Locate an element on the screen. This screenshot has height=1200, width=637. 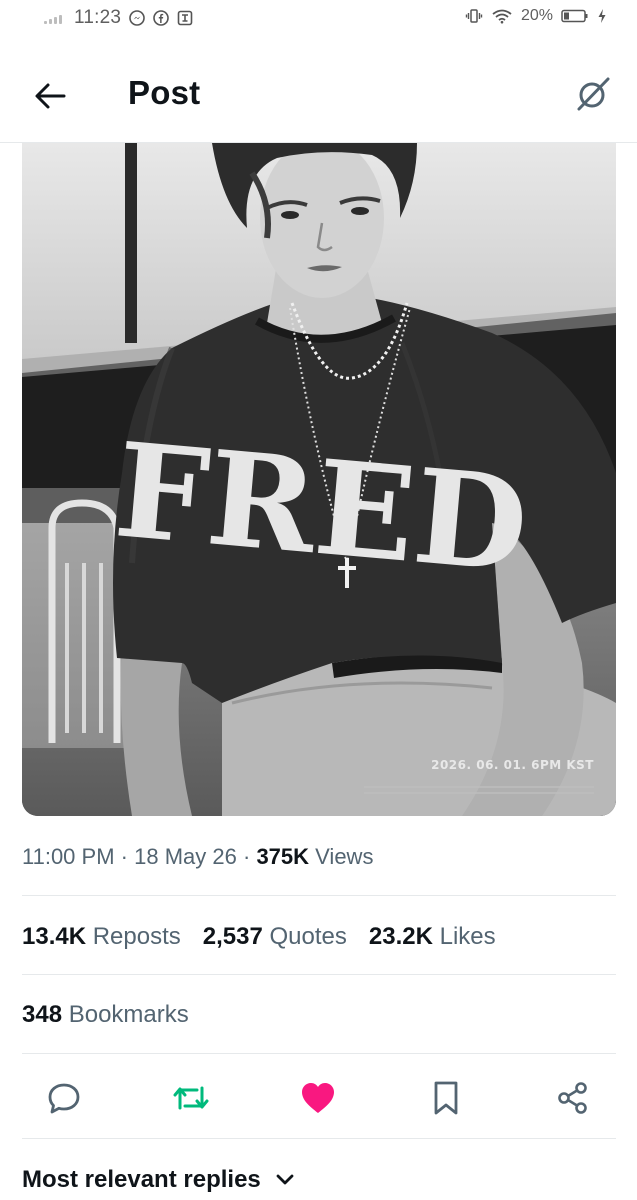
battery-icon is located at coordinates (575, 16).